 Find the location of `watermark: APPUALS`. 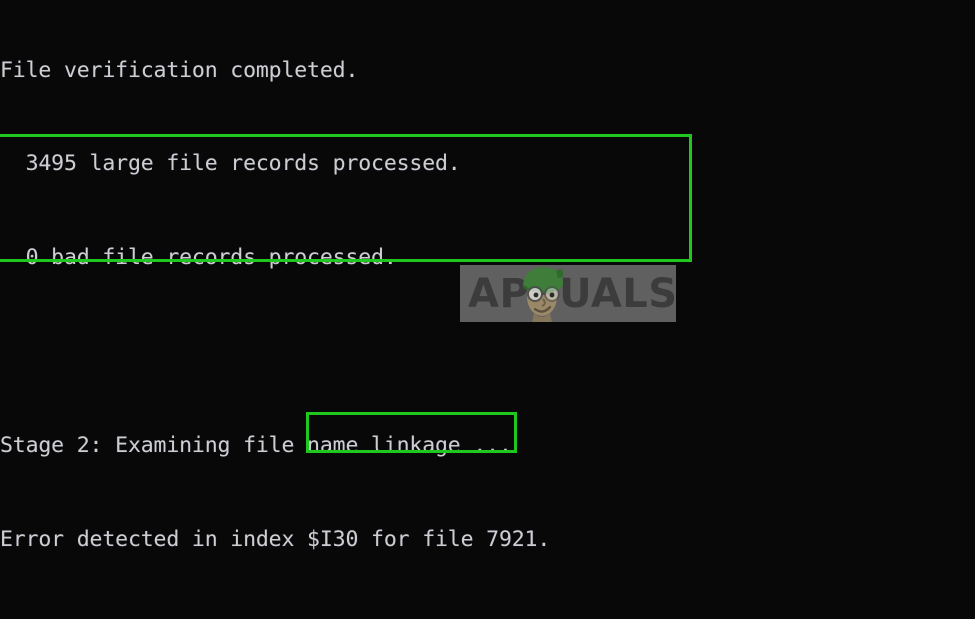

watermark: APPUALS is located at coordinates (568, 293).